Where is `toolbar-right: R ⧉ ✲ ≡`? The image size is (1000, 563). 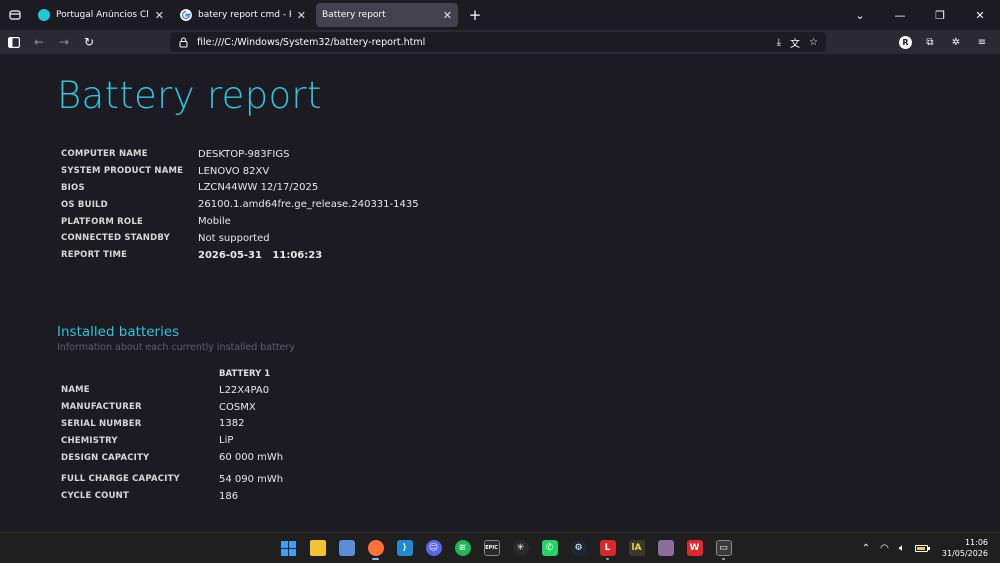
toolbar-right: R ⧉ ✲ ≡ is located at coordinates (944, 42).